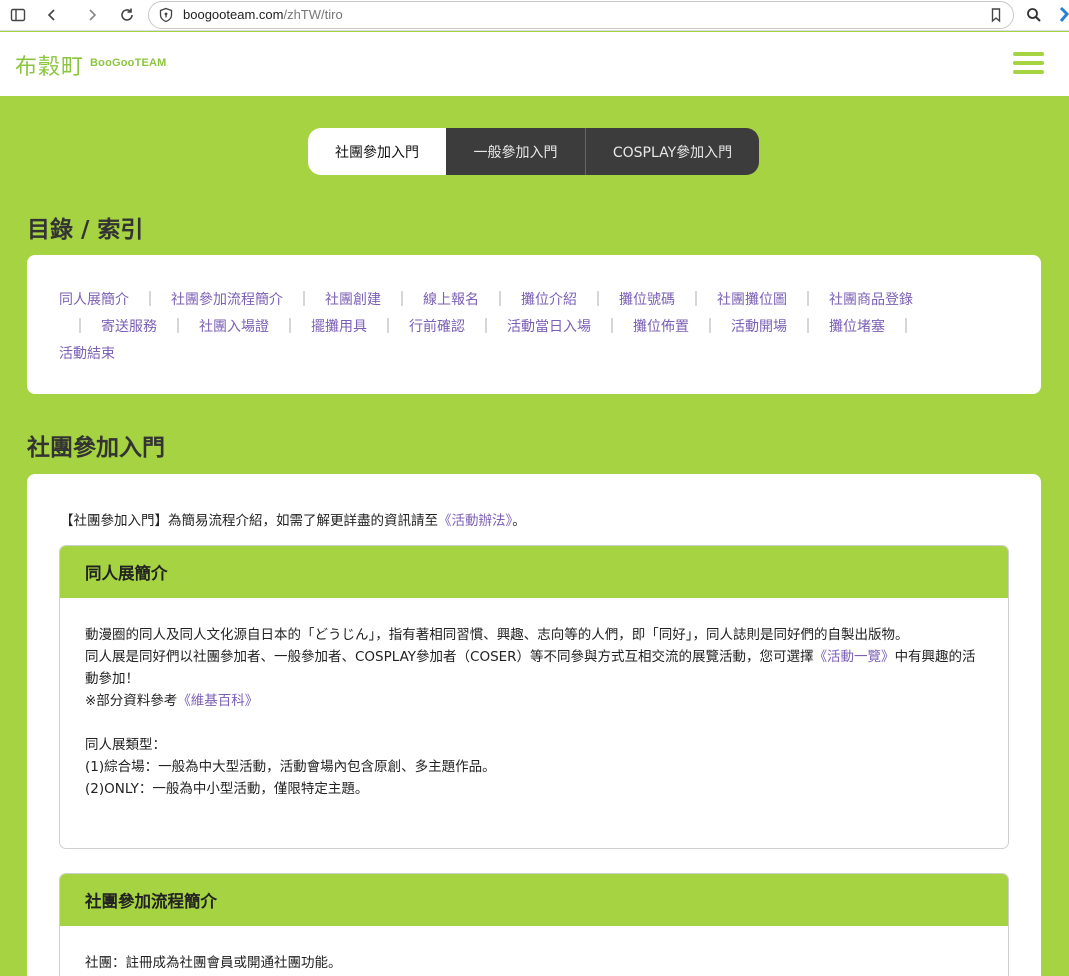 This screenshot has height=976, width=1069. Describe the element at coordinates (96, 448) in the screenshot. I see `main-section-title: 社團參加入門` at that location.